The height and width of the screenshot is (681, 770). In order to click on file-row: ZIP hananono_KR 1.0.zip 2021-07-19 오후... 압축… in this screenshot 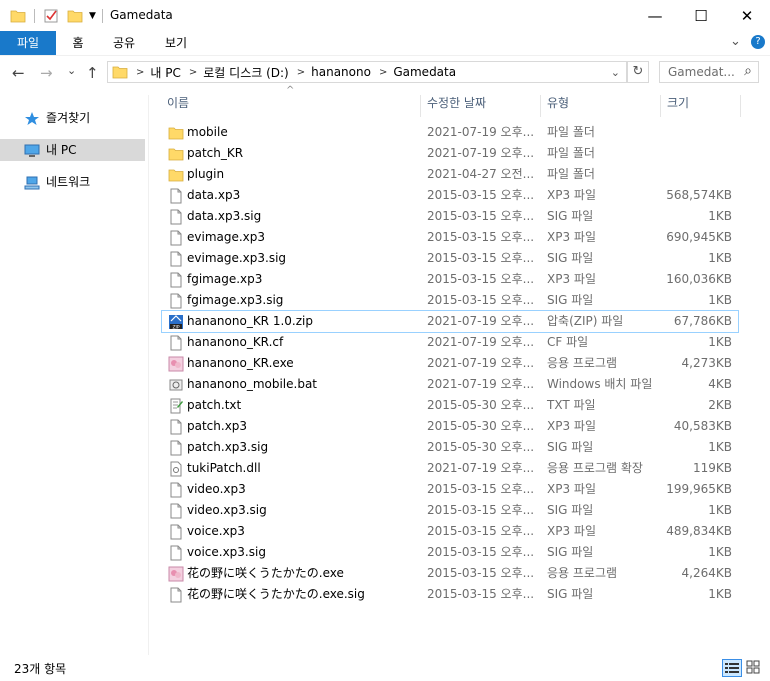, I will do `click(450, 321)`.